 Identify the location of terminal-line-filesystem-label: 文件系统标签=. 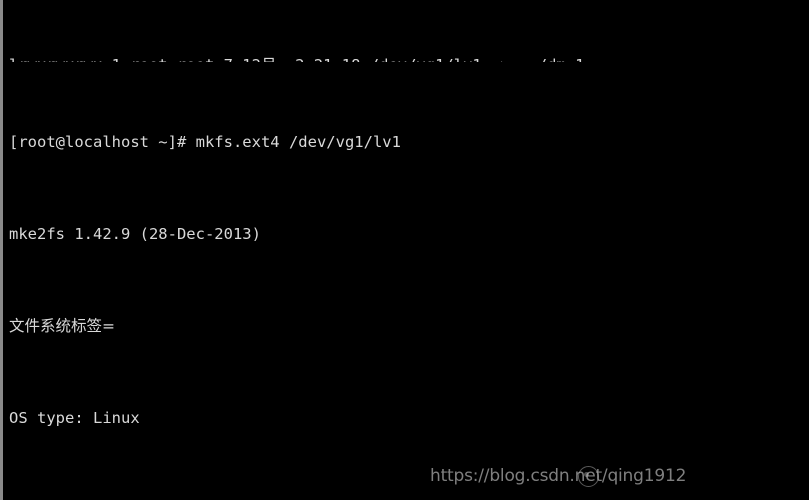
(409, 326).